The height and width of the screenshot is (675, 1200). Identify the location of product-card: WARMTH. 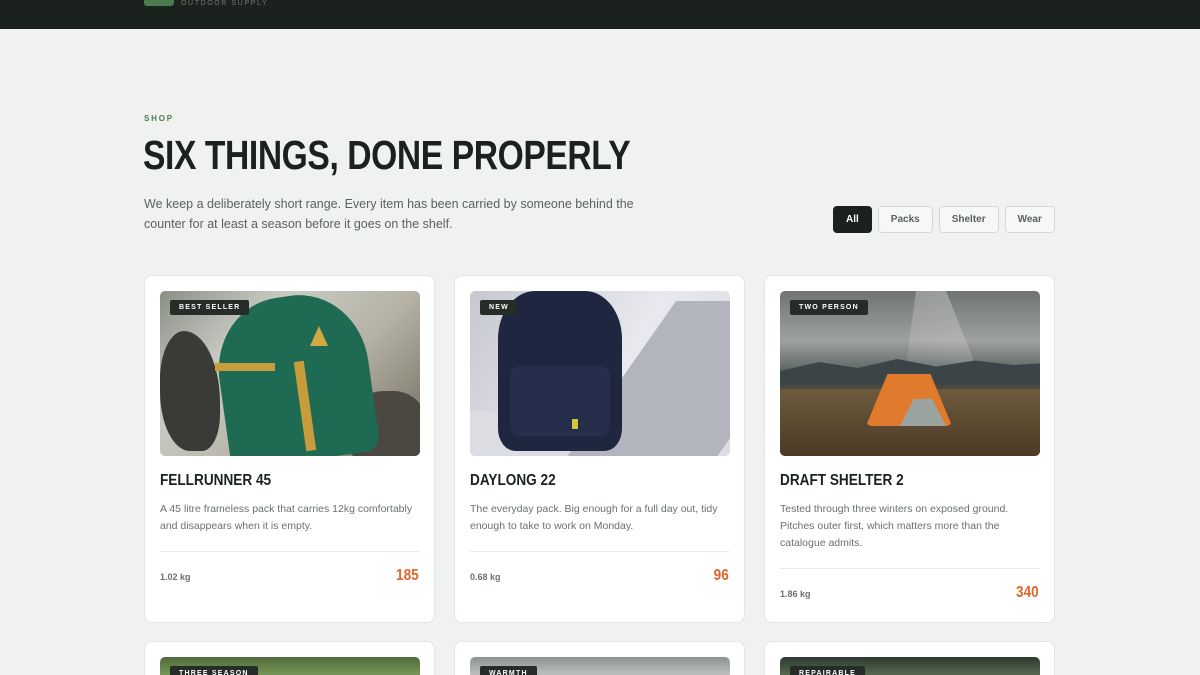
(599, 658).